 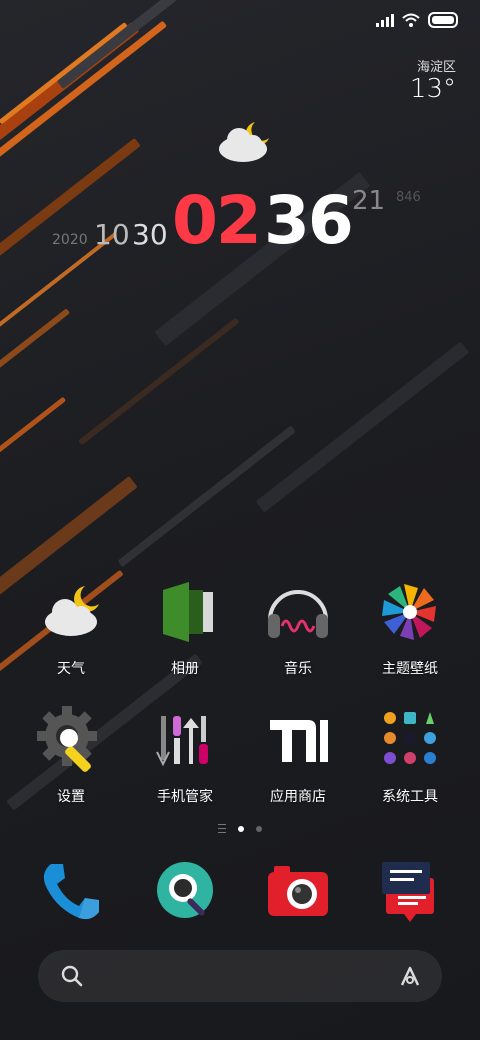 I want to click on dock-camera, so click(x=298, y=894).